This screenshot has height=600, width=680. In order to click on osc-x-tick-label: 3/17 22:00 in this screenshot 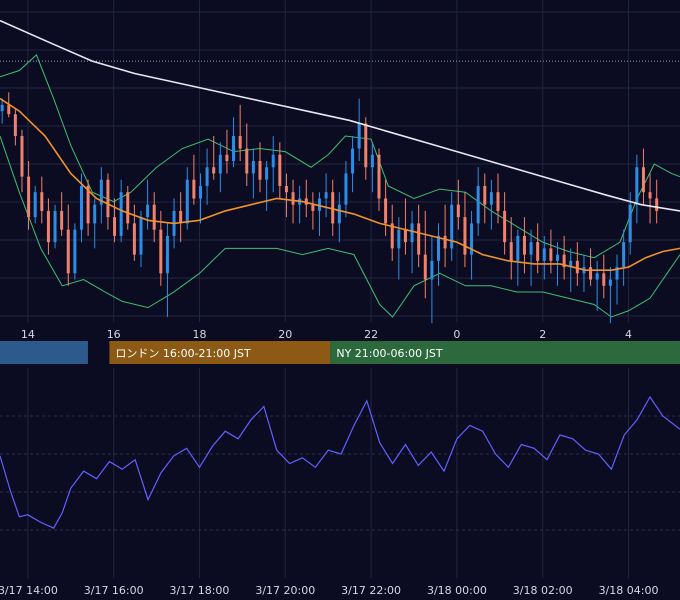, I will do `click(371, 590)`.